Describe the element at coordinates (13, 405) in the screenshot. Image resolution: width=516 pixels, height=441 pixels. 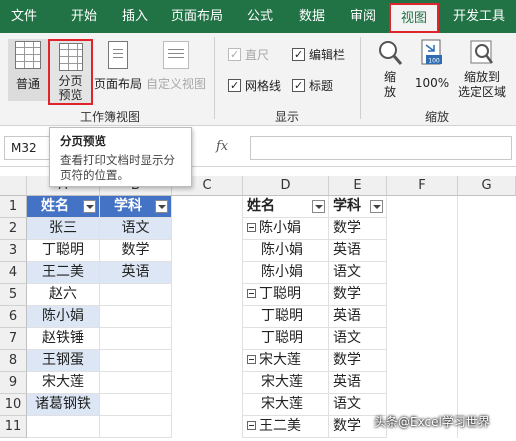
I see `row-header: 10` at that location.